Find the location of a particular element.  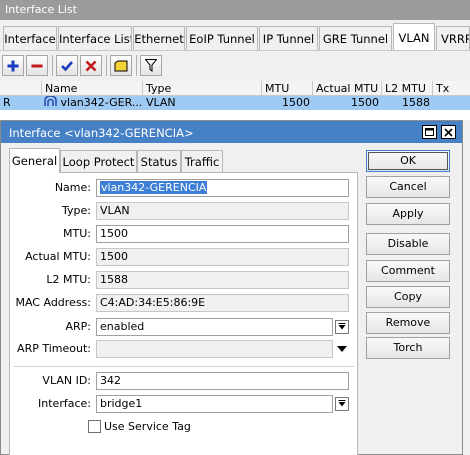

triangle-down-icon is located at coordinates (342, 348).